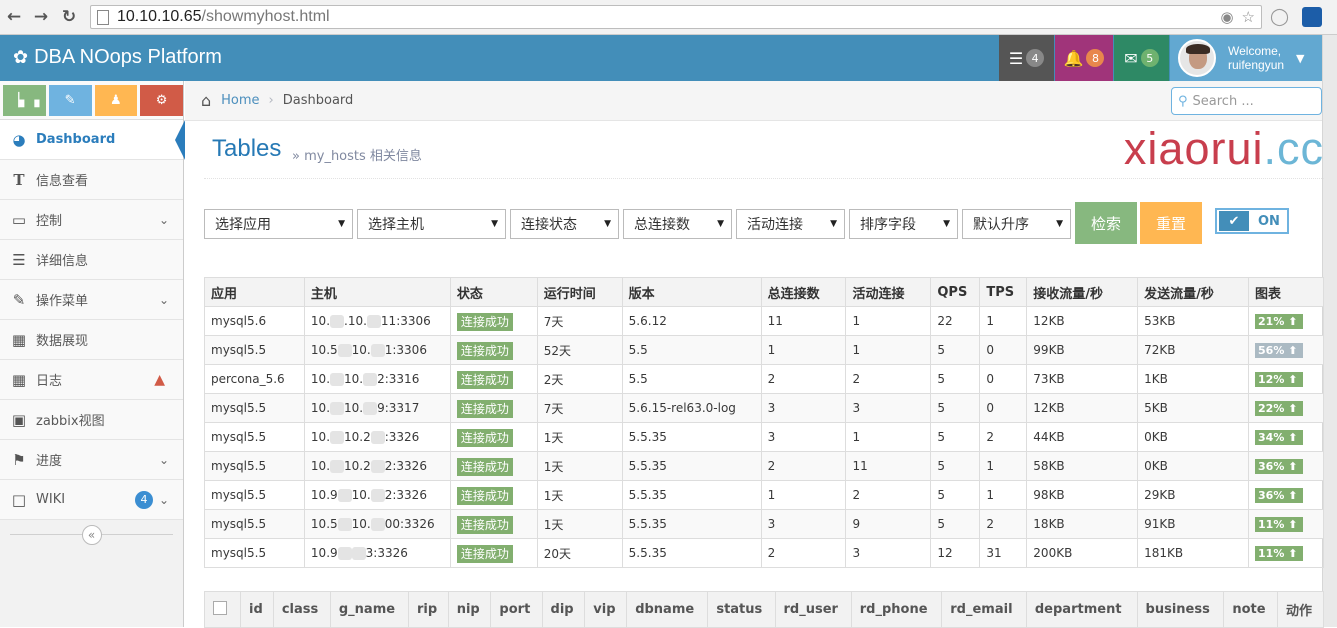 The height and width of the screenshot is (628, 1337). What do you see at coordinates (24, 100) in the screenshot?
I see `shortcut-signal-button: ▕▖▗` at bounding box center [24, 100].